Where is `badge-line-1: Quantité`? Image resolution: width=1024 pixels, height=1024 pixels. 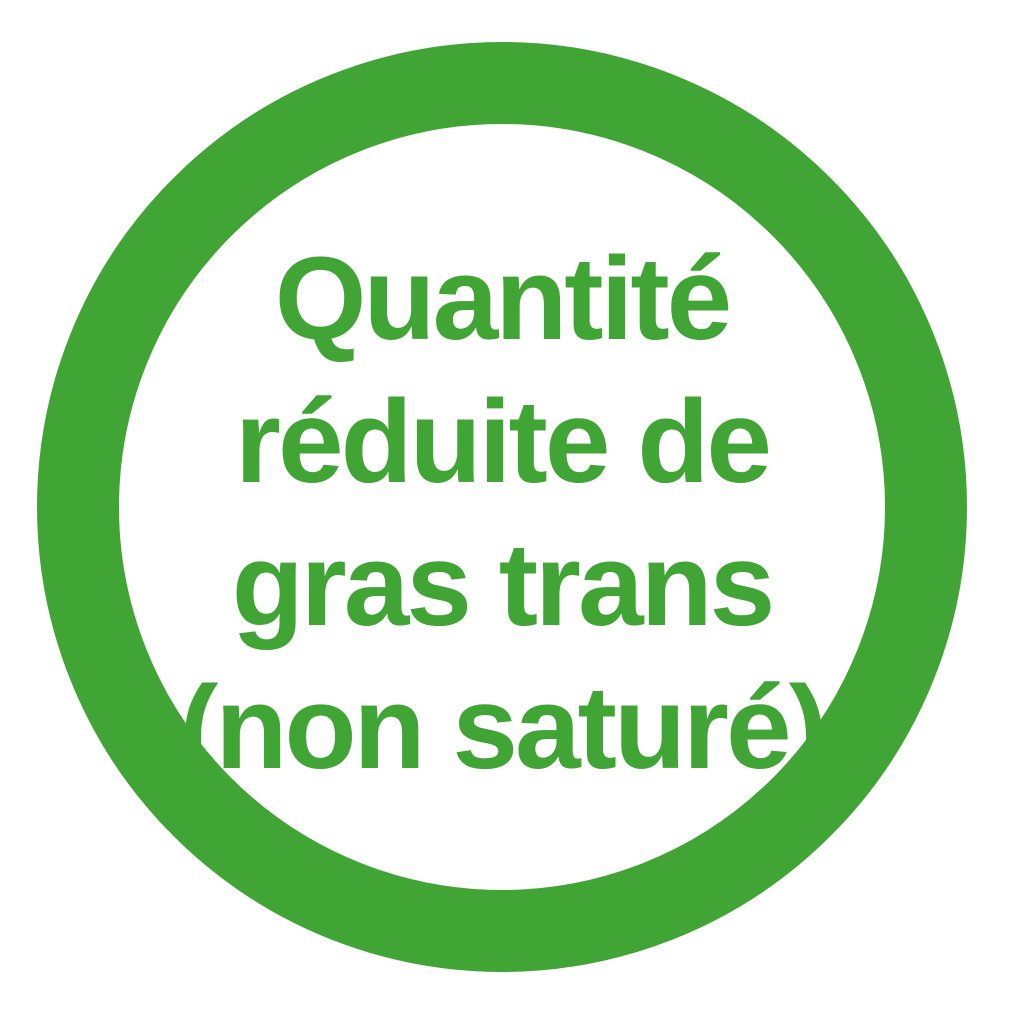
badge-line-1: Quantité is located at coordinates (503, 299).